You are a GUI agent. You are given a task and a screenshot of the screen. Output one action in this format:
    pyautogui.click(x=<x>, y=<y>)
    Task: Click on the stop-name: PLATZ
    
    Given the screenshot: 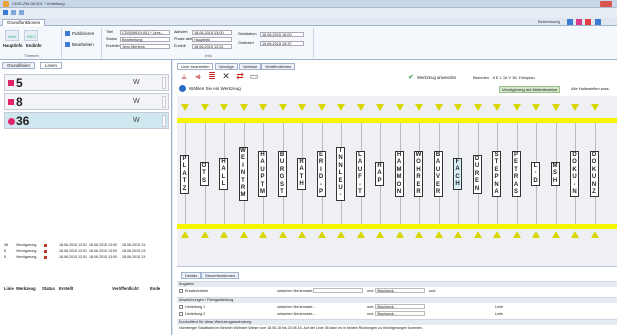 What is the action you would take?
    pyautogui.click(x=184, y=174)
    